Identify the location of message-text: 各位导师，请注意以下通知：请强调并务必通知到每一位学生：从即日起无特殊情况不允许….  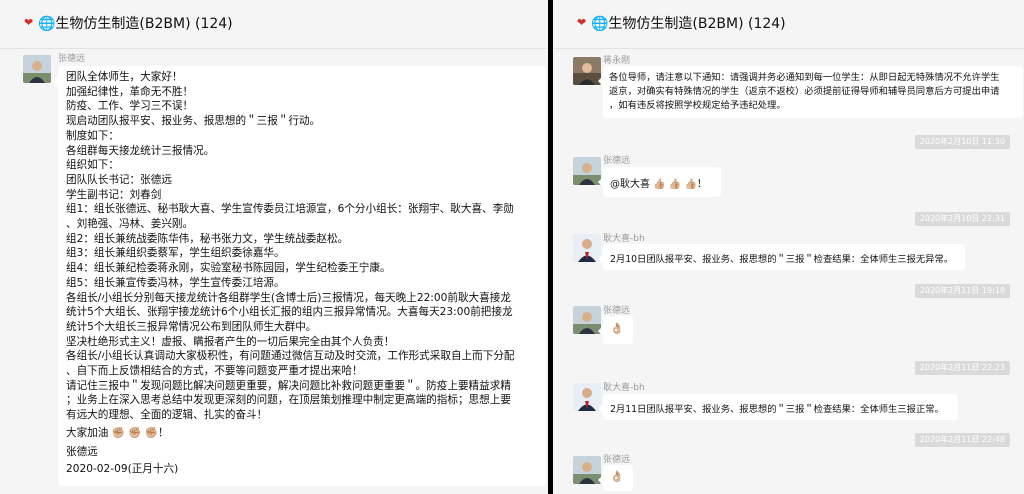
(804, 92).